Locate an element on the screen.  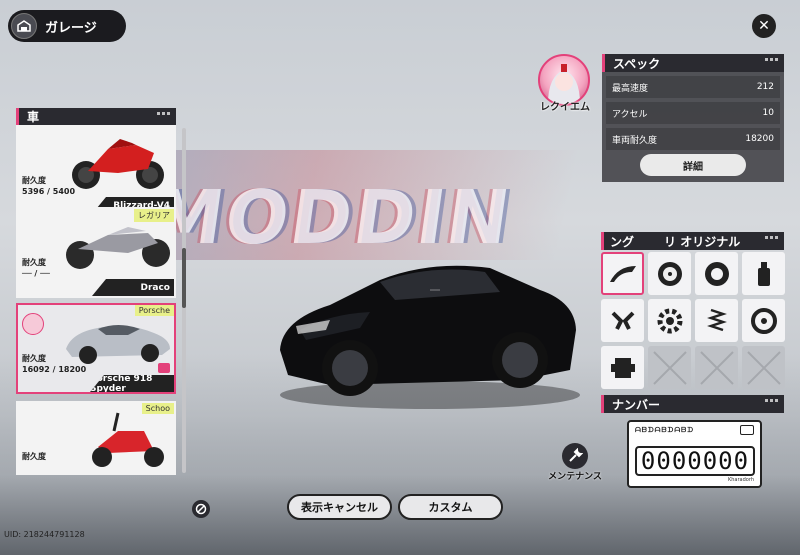
tune-brake is located at coordinates (763, 320).